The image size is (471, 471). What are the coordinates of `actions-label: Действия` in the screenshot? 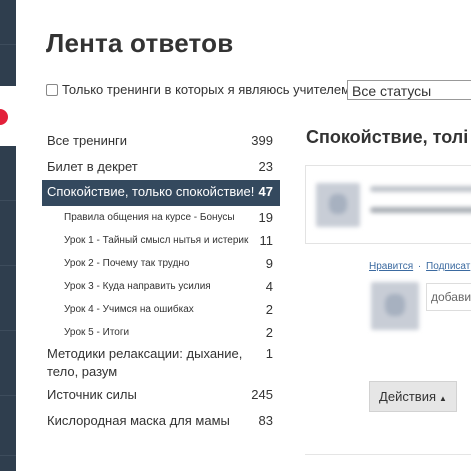 It's located at (408, 396).